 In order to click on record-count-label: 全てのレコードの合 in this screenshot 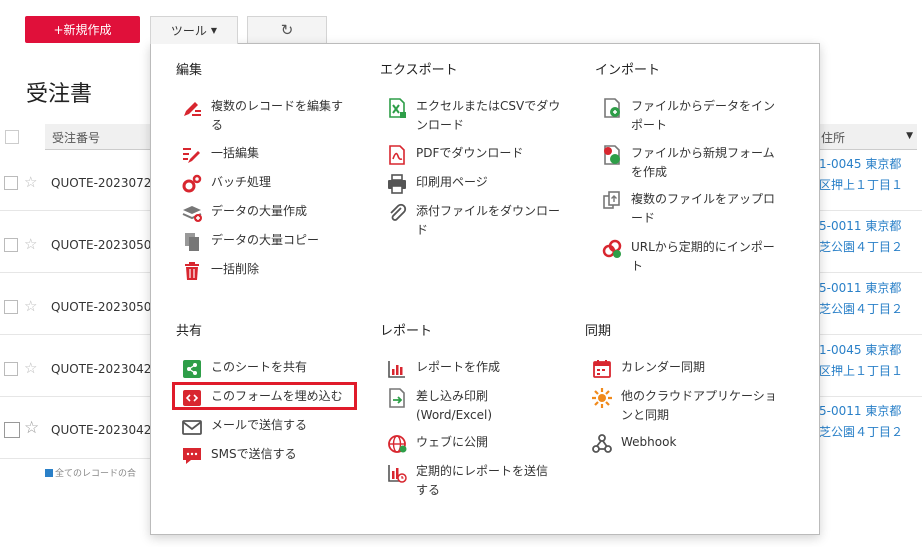, I will do `click(96, 474)`.